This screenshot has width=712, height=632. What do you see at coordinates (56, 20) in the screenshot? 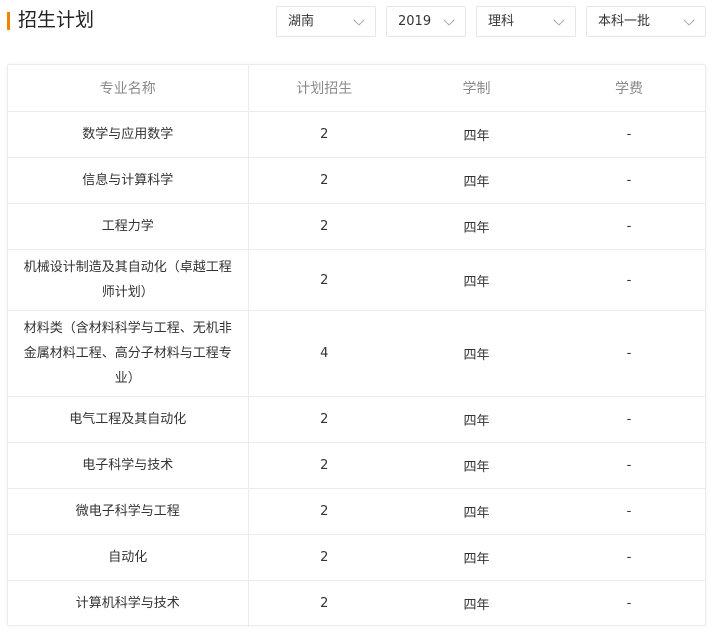
I see `page-title: 招生计划` at bounding box center [56, 20].